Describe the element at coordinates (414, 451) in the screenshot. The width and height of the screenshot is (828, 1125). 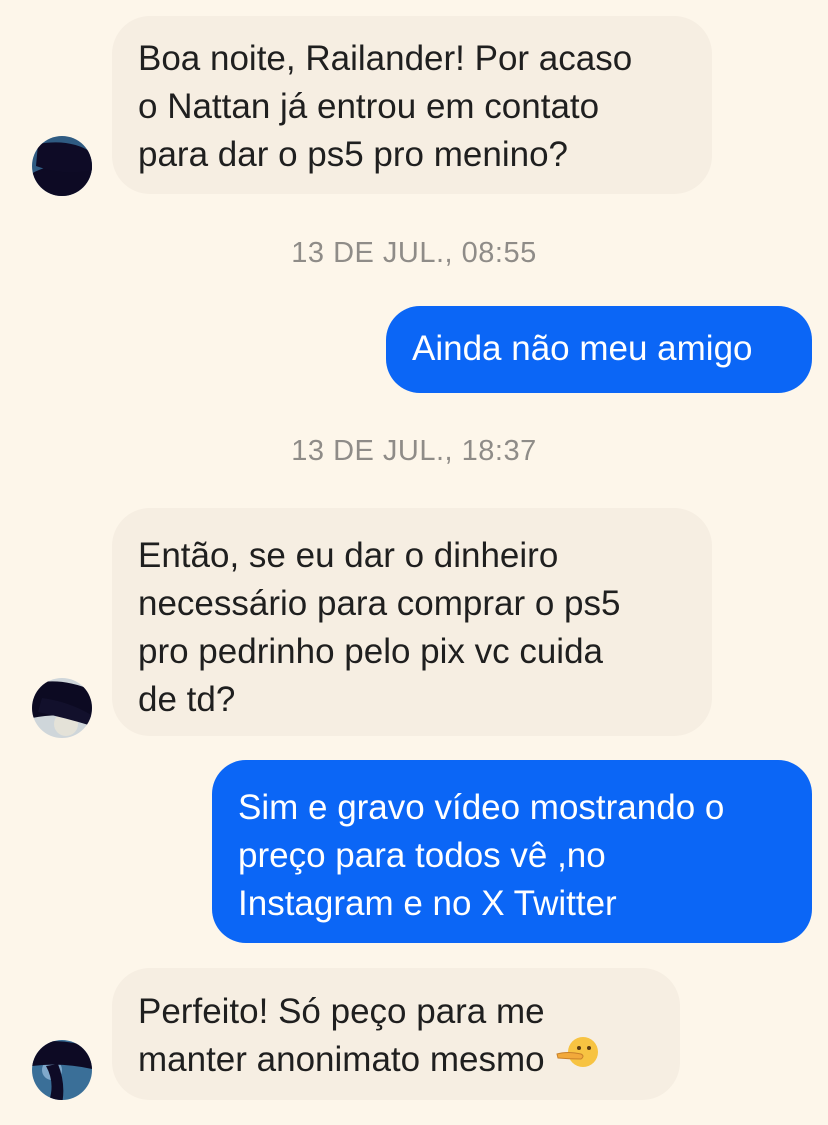
I see `timestamp: 13 DE JUL., 18:37` at that location.